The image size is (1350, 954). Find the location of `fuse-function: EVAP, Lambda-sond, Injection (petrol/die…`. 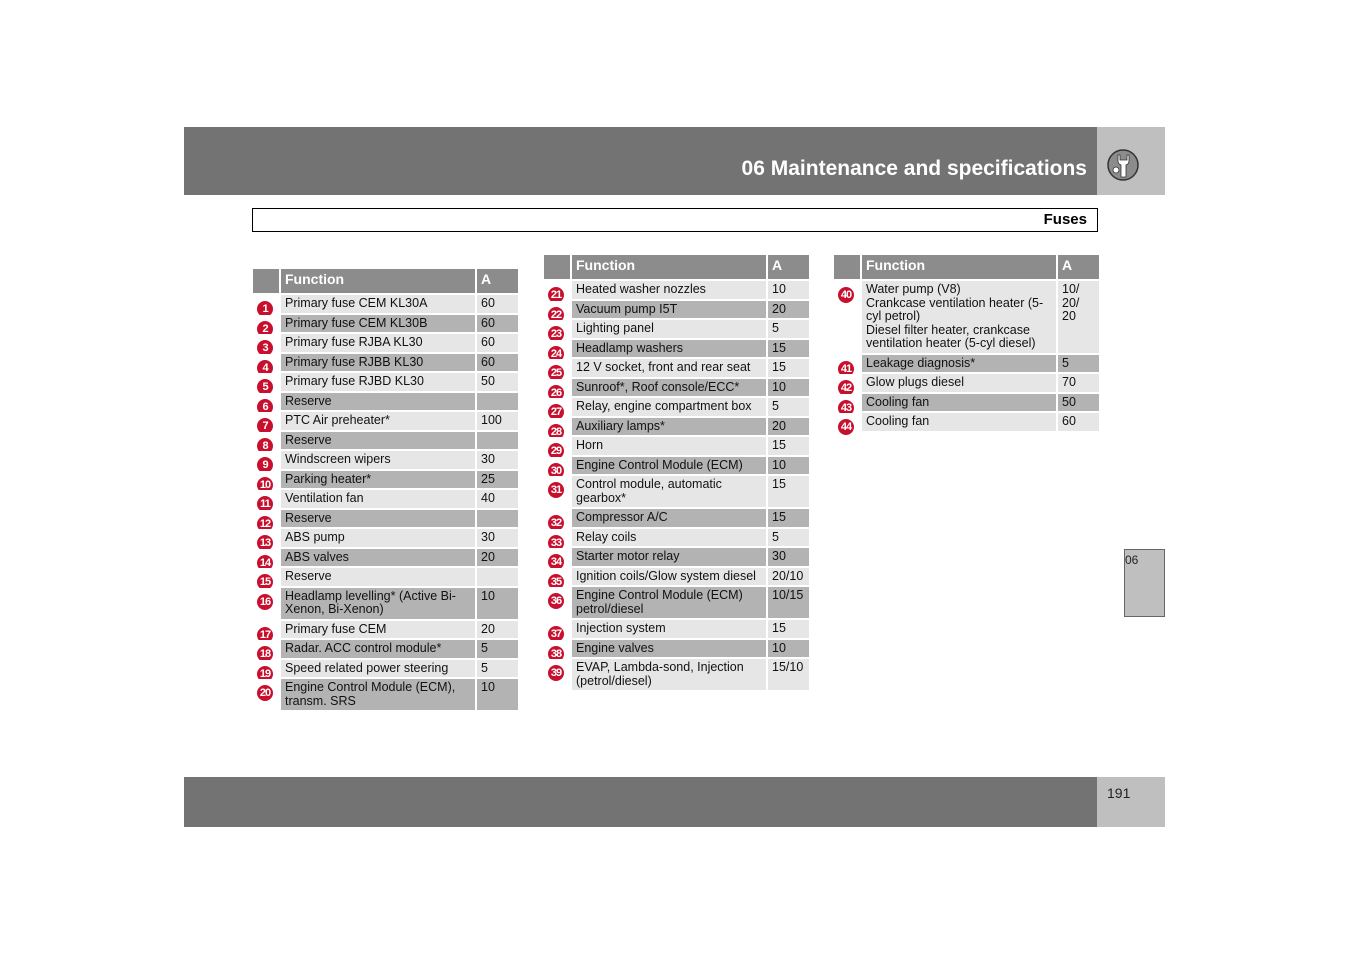

fuse-function: EVAP, Lambda-sond, Injection (petrol/die… is located at coordinates (670, 674).